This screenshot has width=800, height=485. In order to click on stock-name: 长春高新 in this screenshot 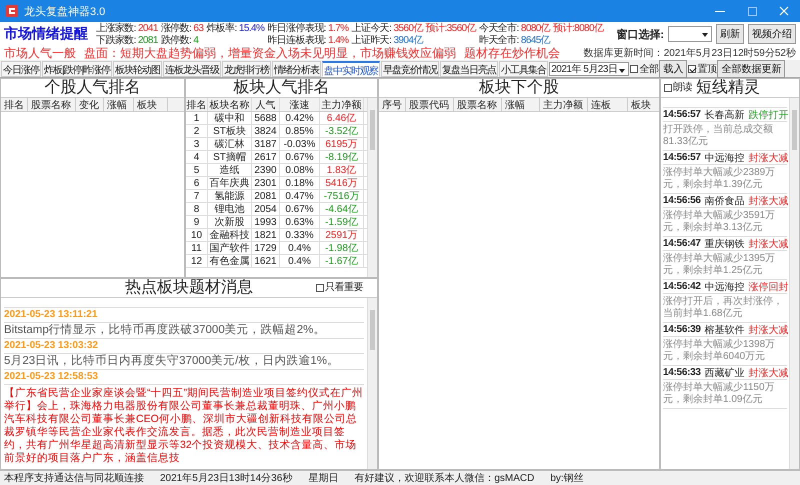, I will do `click(724, 115)`.